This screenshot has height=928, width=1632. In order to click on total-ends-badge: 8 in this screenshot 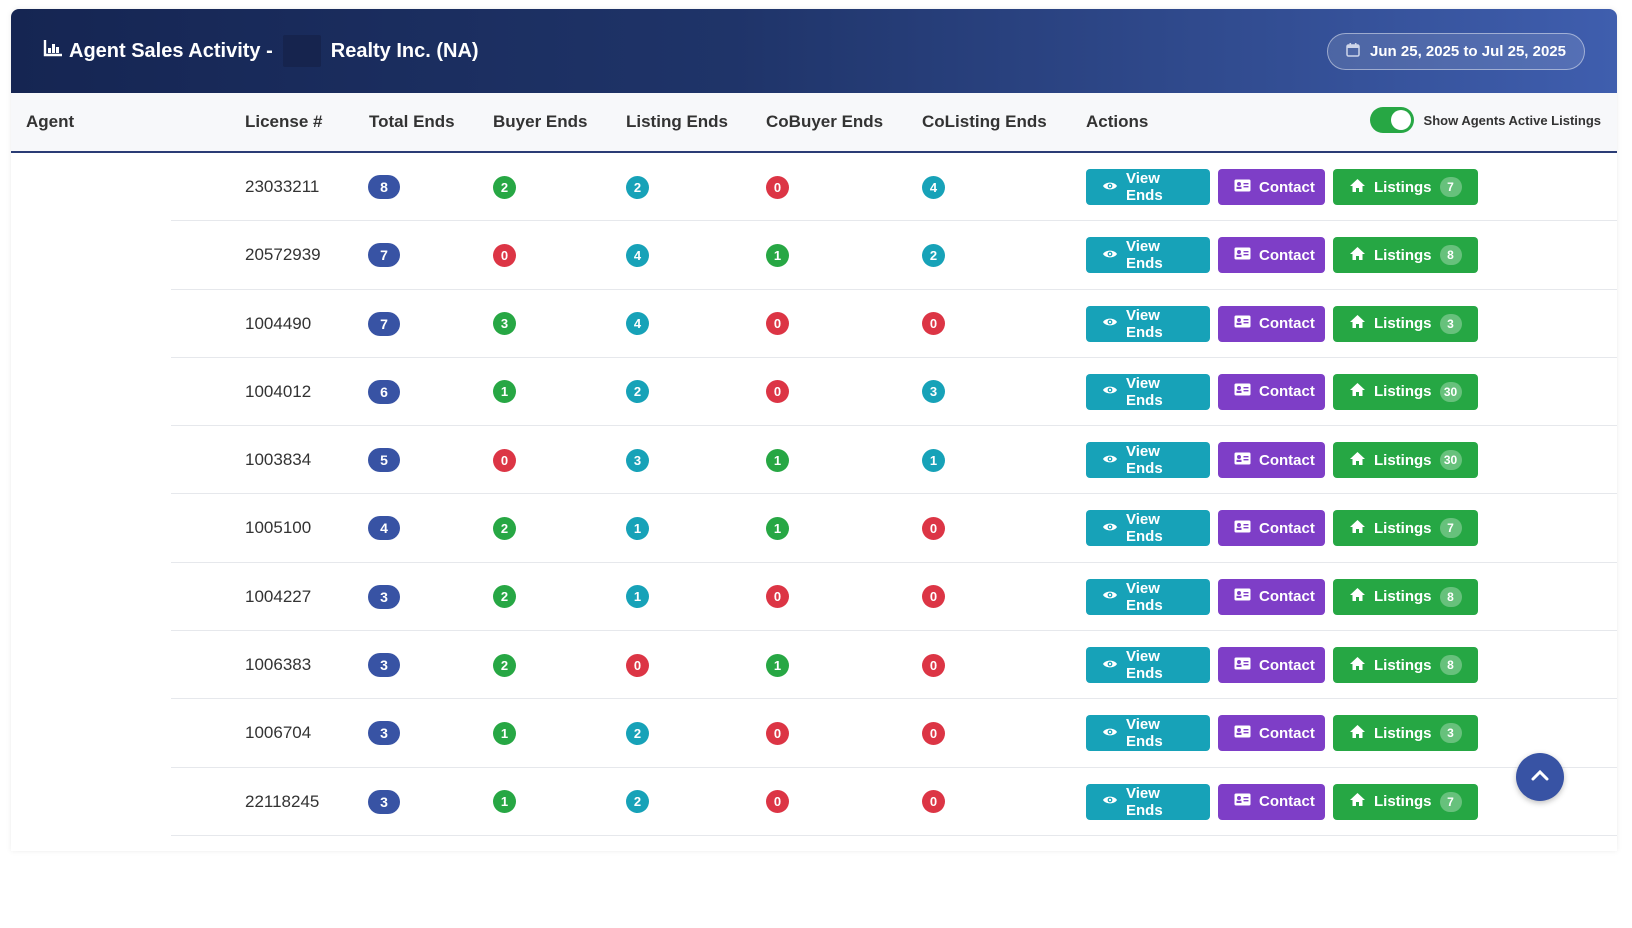, I will do `click(384, 187)`.